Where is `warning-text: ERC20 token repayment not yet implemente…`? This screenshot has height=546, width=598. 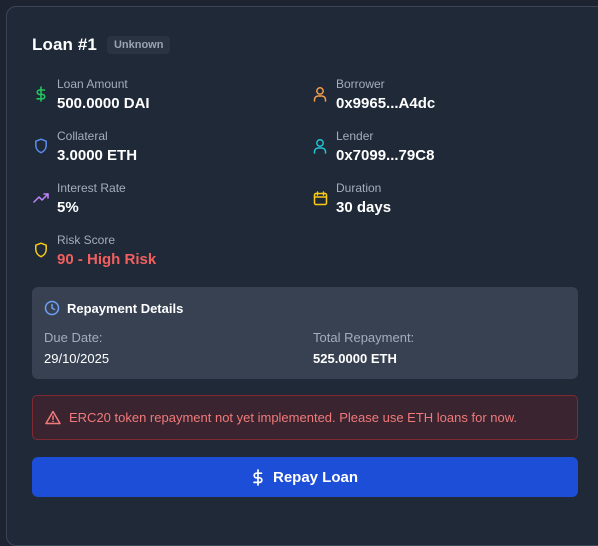
warning-text: ERC20 token repayment not yet implemente… is located at coordinates (293, 417).